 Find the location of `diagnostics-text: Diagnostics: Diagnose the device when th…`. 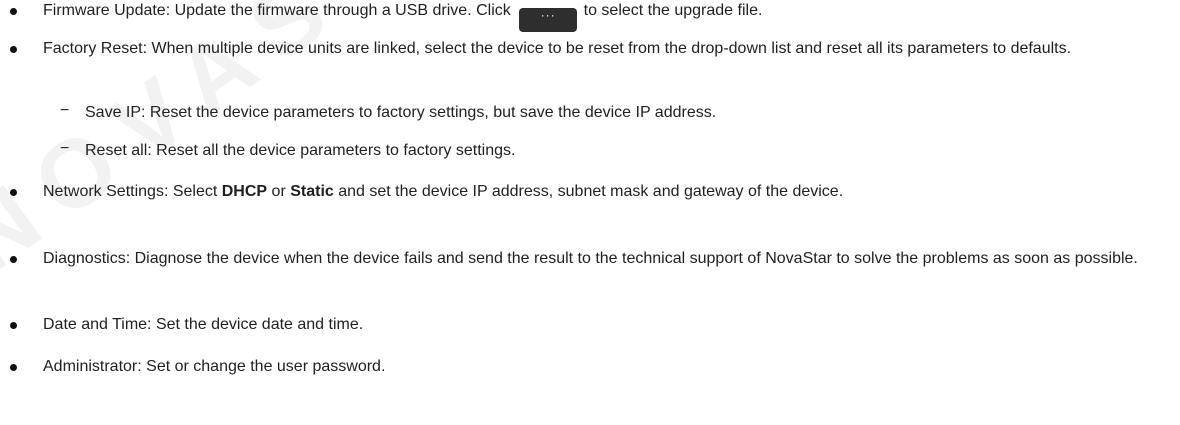

diagnostics-text: Diagnostics: Diagnose the device when th… is located at coordinates (590, 258).